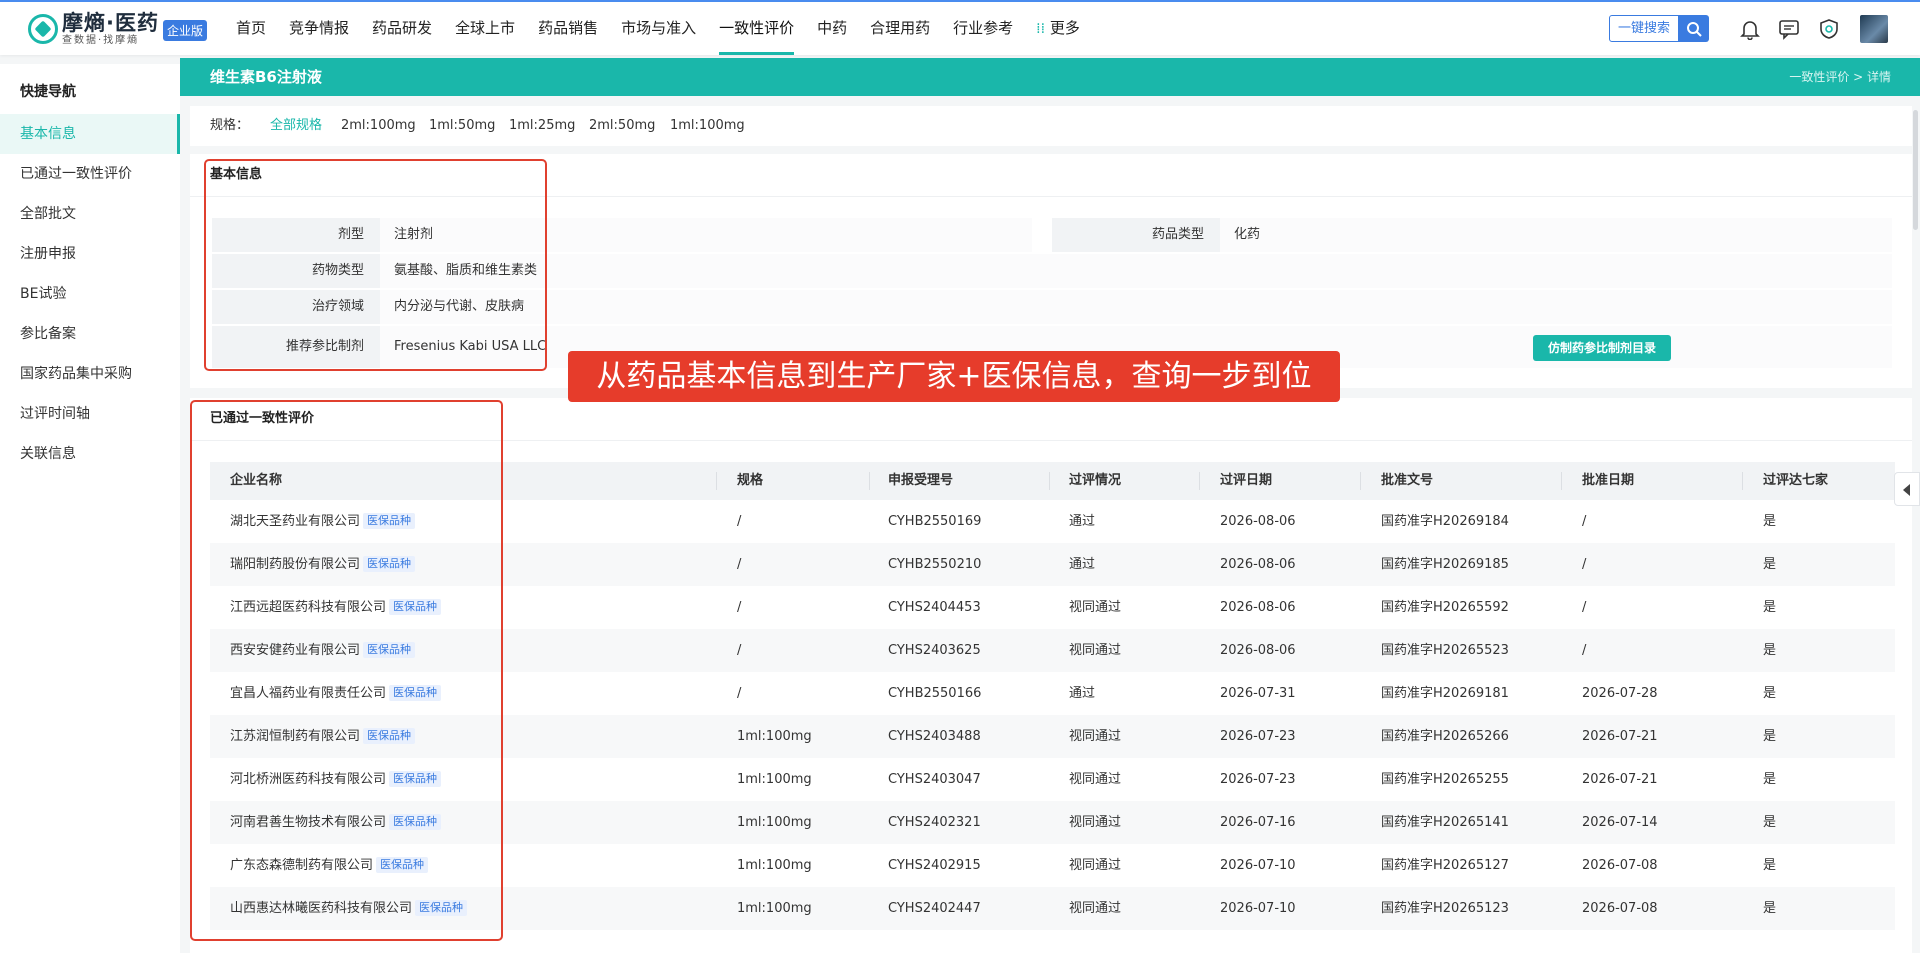 The width and height of the screenshot is (1920, 953). What do you see at coordinates (1445, 521) in the screenshot?
I see `approval-no-cell: 国药准字H20269184` at bounding box center [1445, 521].